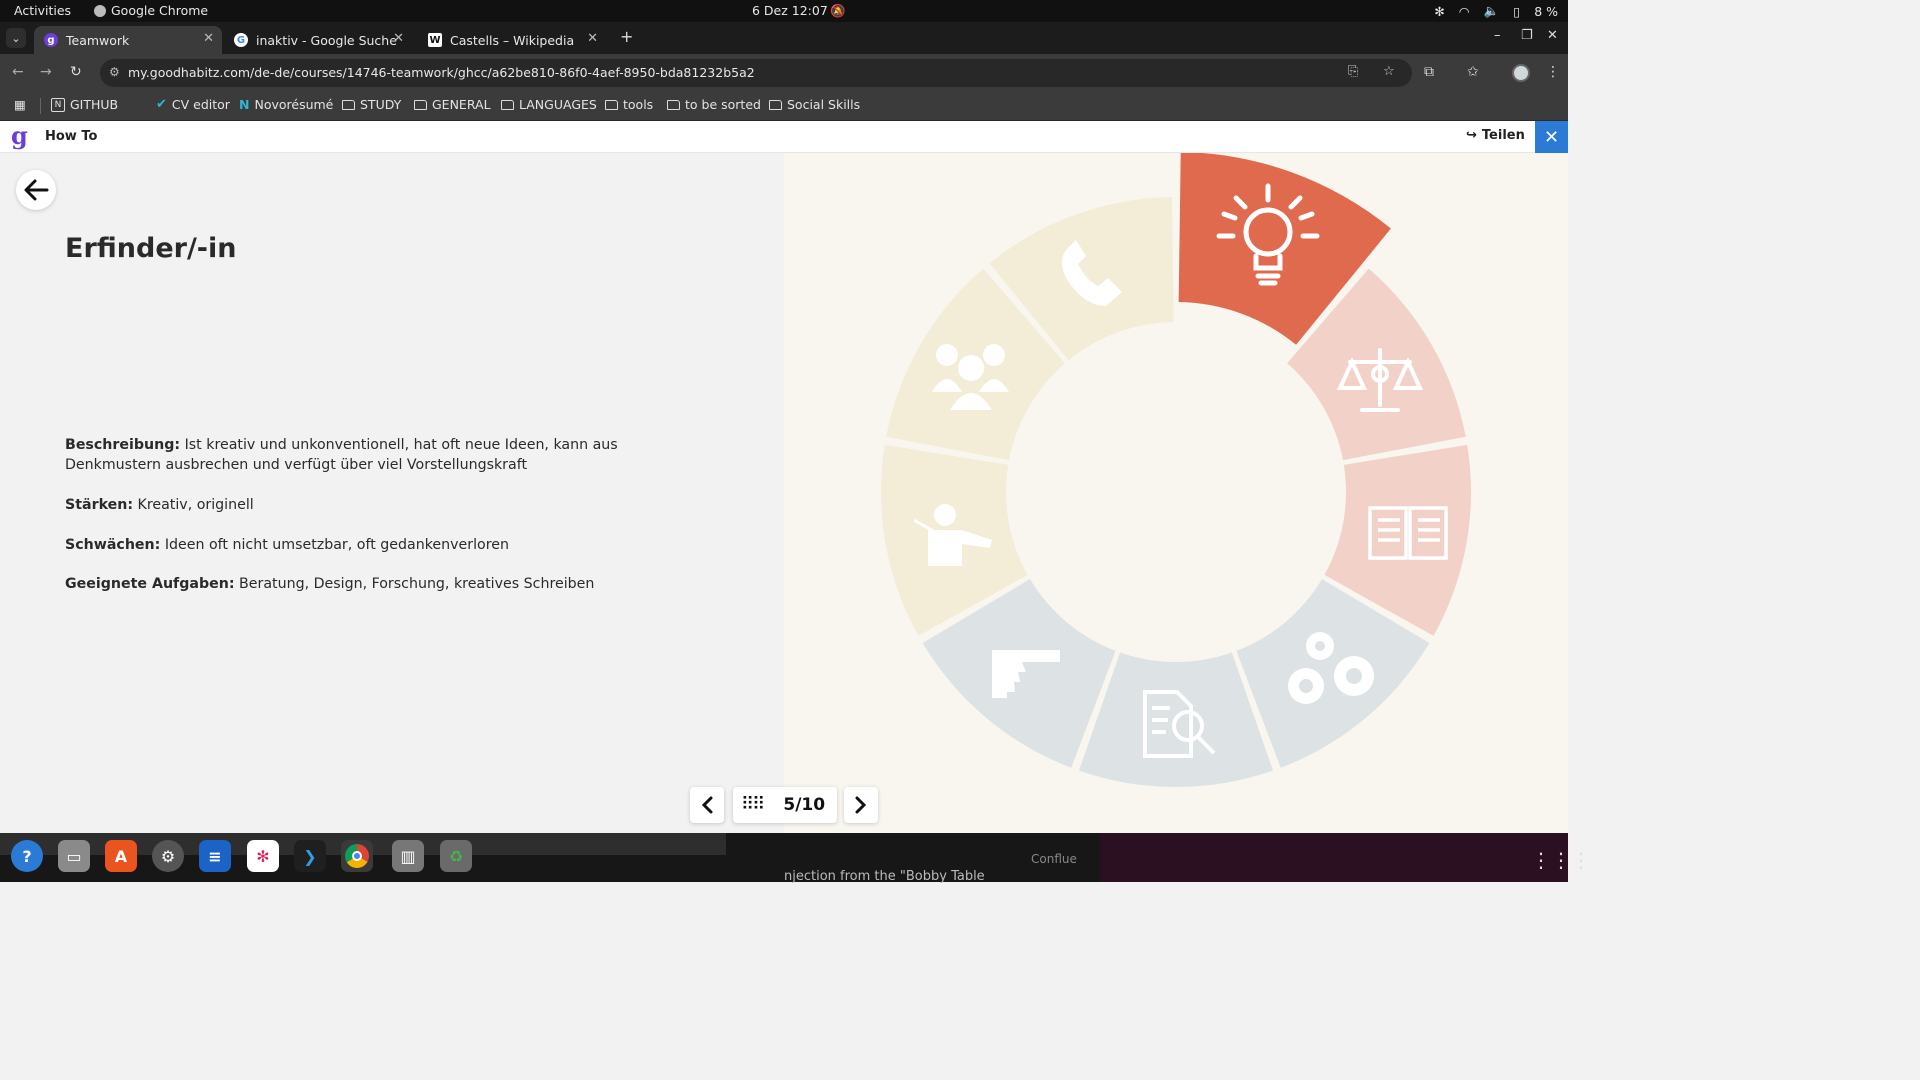 The width and height of the screenshot is (1920, 1080). Describe the element at coordinates (1353, 71) in the screenshot. I see `translate-icon: ⎘` at that location.